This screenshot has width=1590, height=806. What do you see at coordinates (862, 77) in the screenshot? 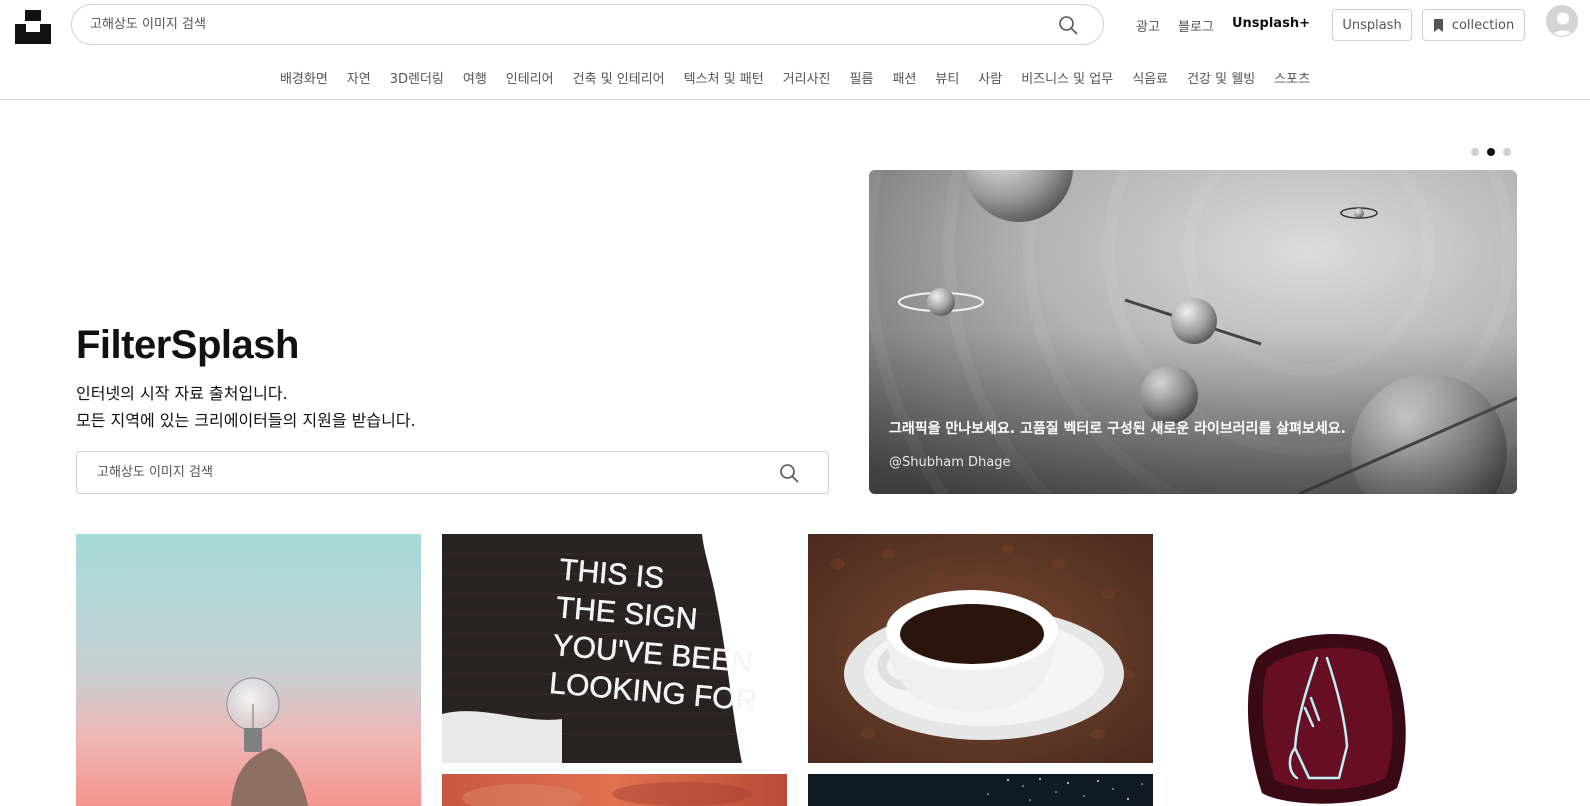
I see `category-item-film: 필름` at bounding box center [862, 77].